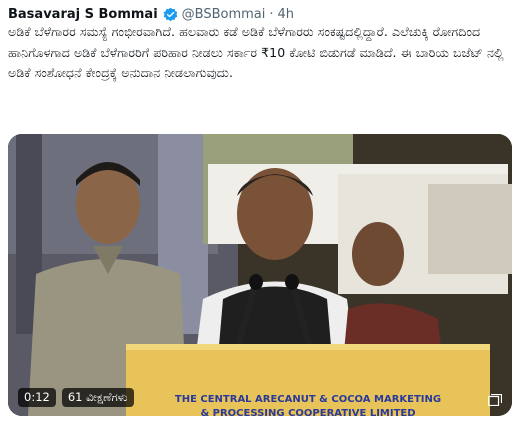  I want to click on podium-banner-line2: & PROCESSING COOPERATIVE LIMITED, so click(307, 412).